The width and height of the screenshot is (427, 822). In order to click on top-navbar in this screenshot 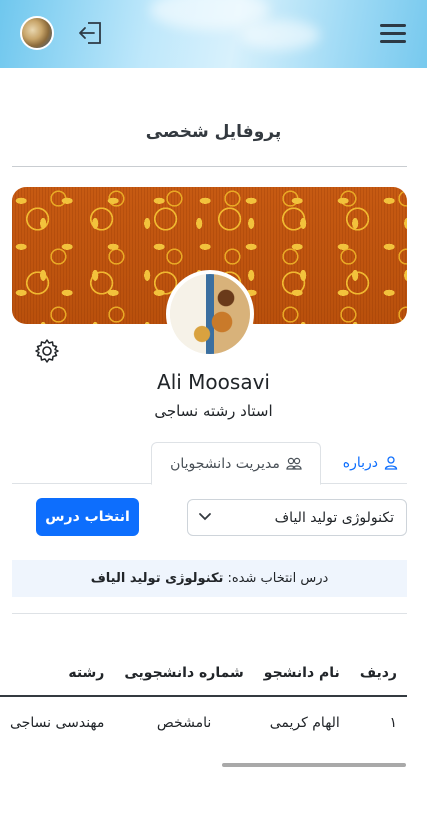, I will do `click(213, 34)`.